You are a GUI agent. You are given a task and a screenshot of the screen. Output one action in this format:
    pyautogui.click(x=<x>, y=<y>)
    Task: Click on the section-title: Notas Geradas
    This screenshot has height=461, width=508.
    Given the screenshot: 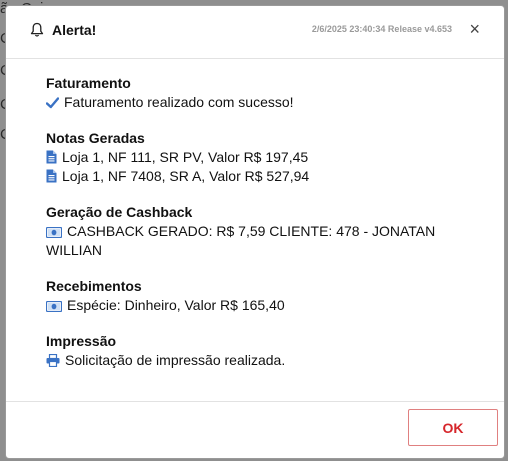 What is the action you would take?
    pyautogui.click(x=95, y=138)
    